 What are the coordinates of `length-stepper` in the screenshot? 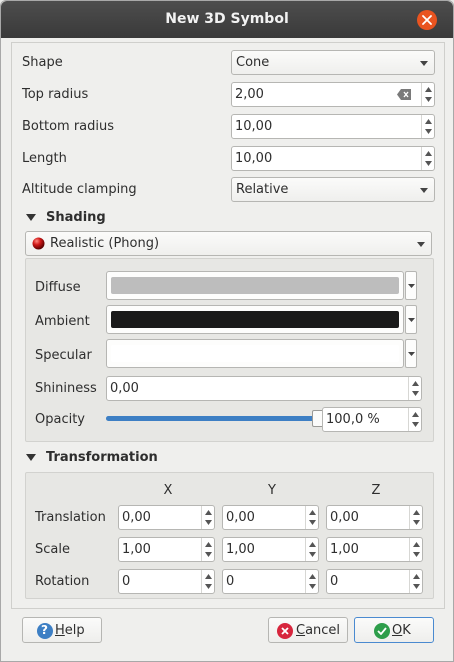 It's located at (427, 158).